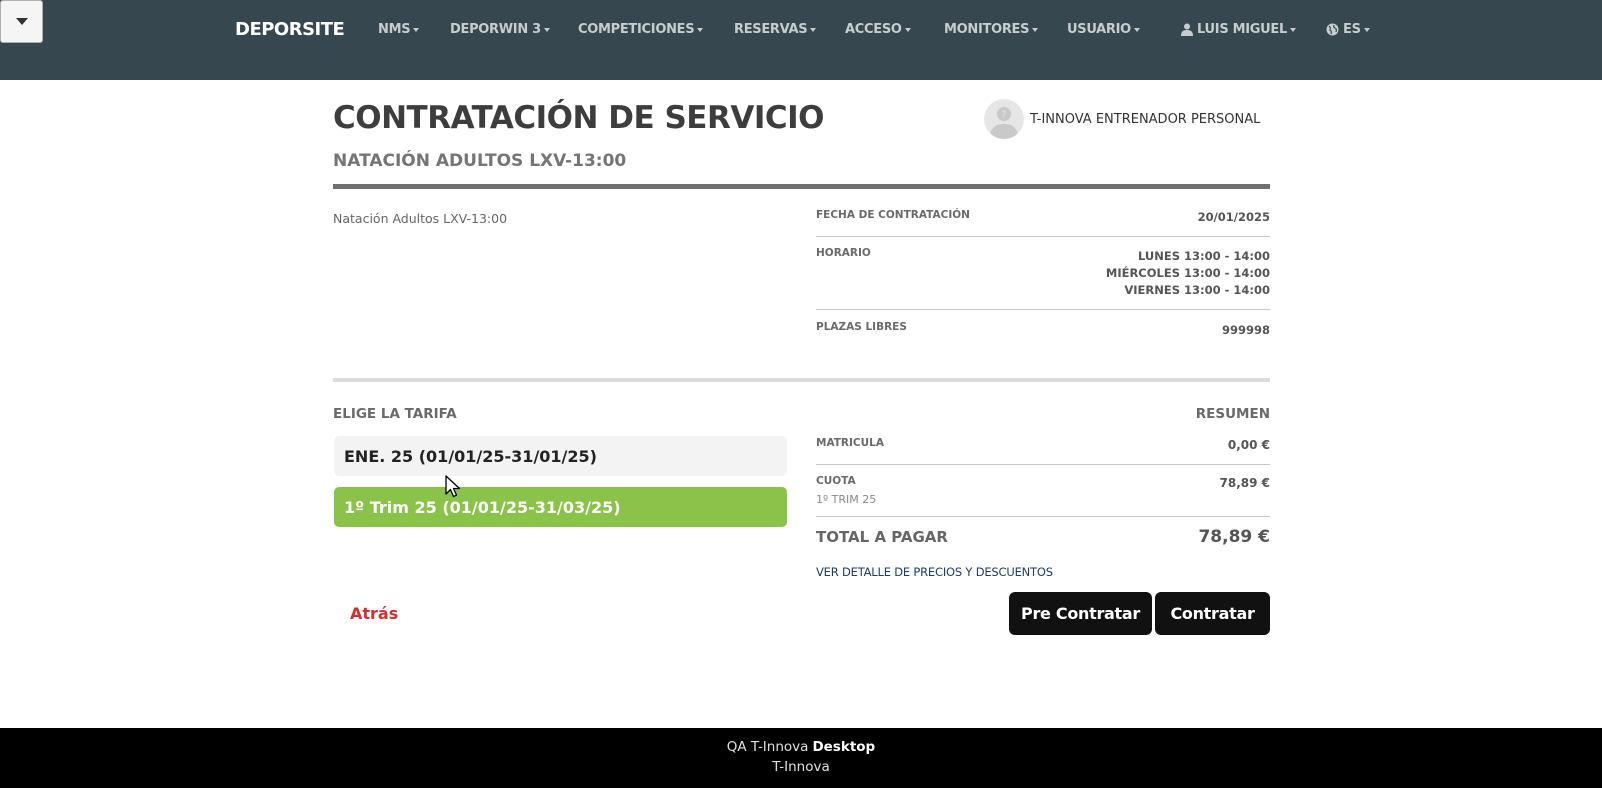 This screenshot has height=788, width=1602. I want to click on matricula-value: 0,00 €, so click(1248, 445).